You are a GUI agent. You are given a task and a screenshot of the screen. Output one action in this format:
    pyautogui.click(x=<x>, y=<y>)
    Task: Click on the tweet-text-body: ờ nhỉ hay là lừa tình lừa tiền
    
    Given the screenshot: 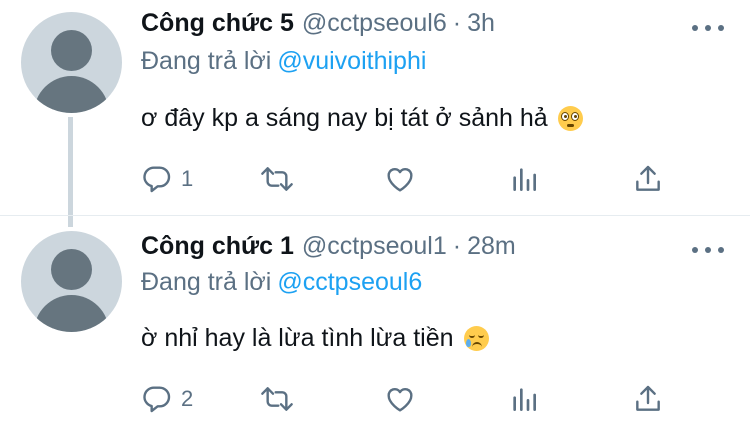 What is the action you would take?
    pyautogui.click(x=297, y=338)
    